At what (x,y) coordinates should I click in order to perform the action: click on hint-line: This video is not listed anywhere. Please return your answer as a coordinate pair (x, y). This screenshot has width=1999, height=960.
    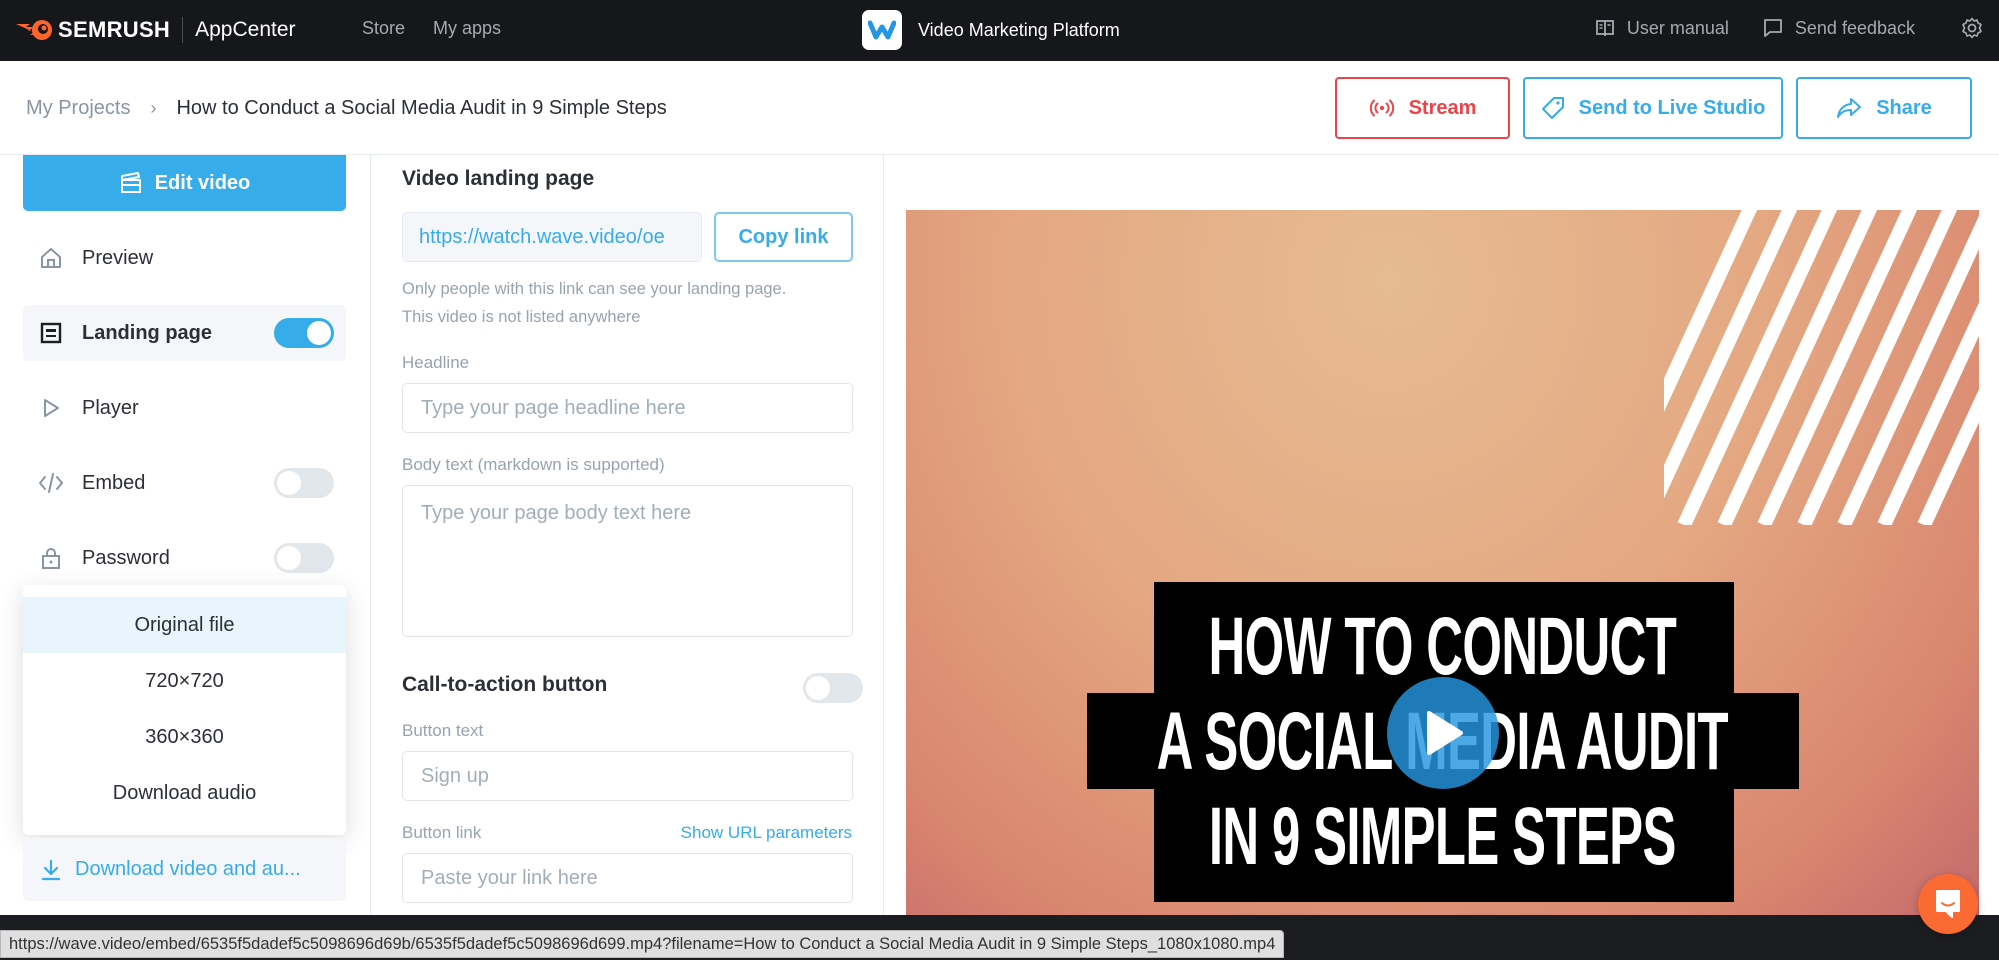
    Looking at the image, I should click on (521, 317).